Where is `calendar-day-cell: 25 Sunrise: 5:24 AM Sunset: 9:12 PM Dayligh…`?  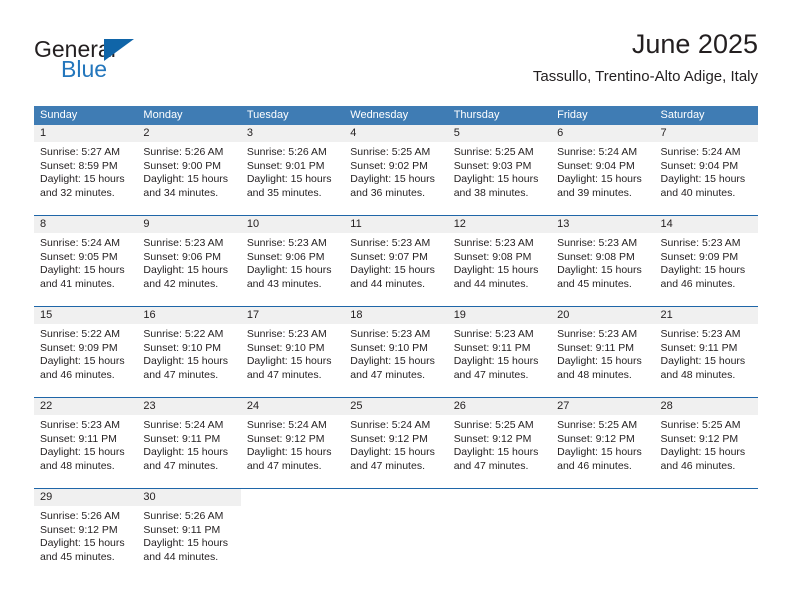 calendar-day-cell: 25 Sunrise: 5:24 AM Sunset: 9:12 PM Dayligh… is located at coordinates (396, 439).